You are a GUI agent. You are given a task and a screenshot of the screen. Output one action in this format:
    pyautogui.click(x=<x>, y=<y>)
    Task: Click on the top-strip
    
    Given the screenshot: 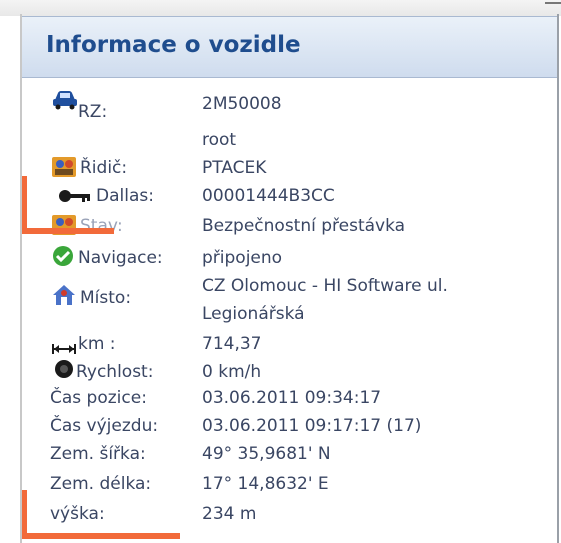 What is the action you would take?
    pyautogui.click(x=280, y=8)
    